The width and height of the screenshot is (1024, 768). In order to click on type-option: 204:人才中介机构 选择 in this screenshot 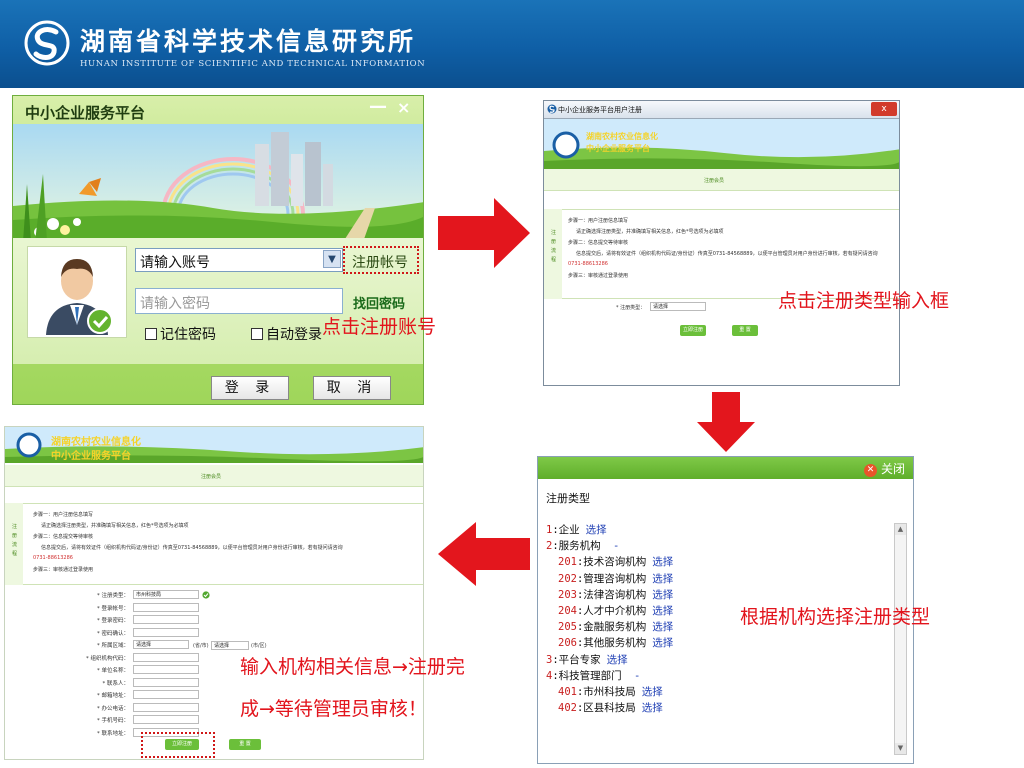, I will do `click(609, 611)`.